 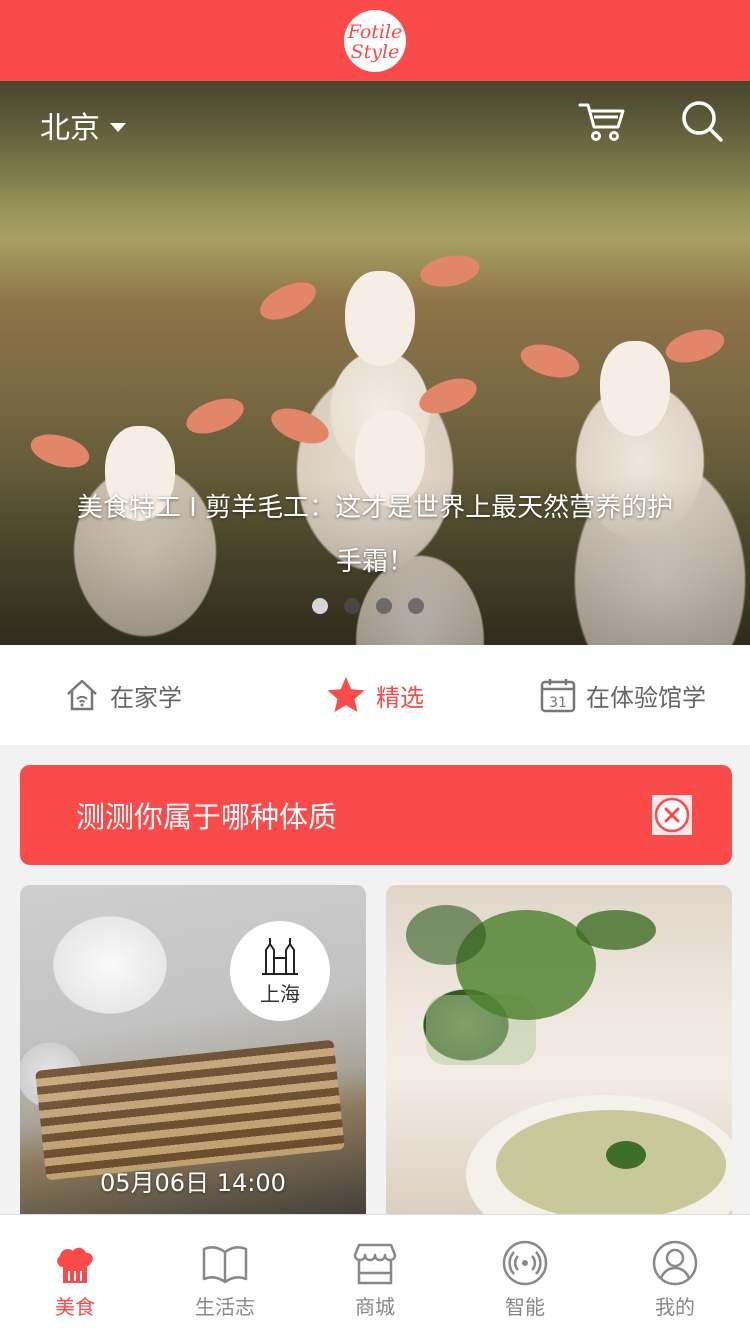 I want to click on book-icon, so click(x=225, y=1265).